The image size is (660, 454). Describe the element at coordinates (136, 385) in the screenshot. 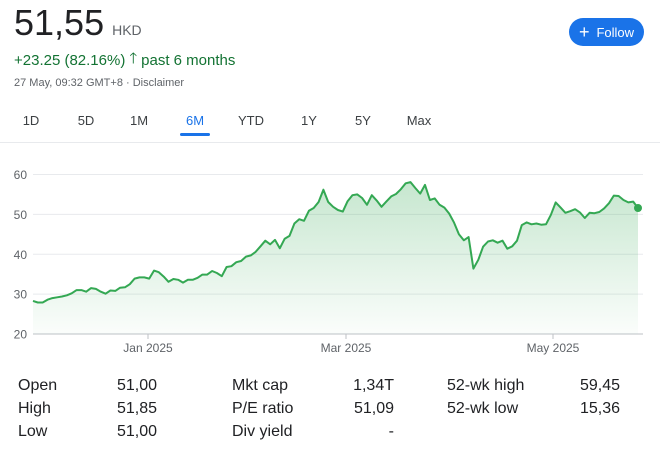

I see `stat-value-open: 51,00` at that location.